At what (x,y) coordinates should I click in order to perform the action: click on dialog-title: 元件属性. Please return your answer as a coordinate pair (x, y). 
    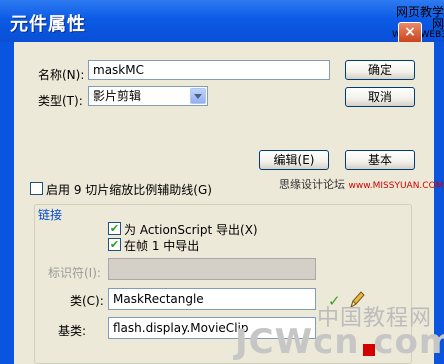
    Looking at the image, I should click on (48, 24).